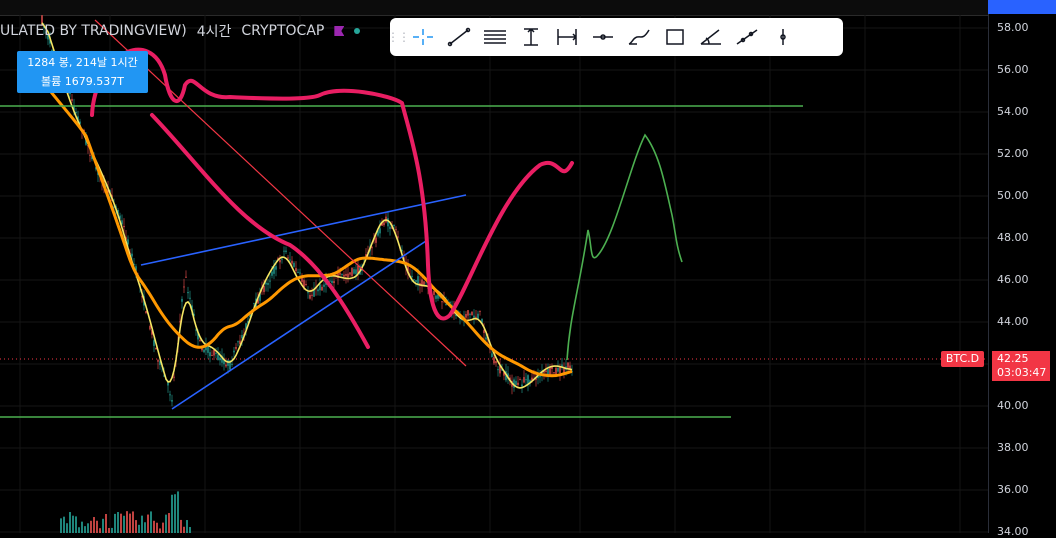 The image size is (1056, 538). I want to click on status-dot-icon, so click(357, 31).